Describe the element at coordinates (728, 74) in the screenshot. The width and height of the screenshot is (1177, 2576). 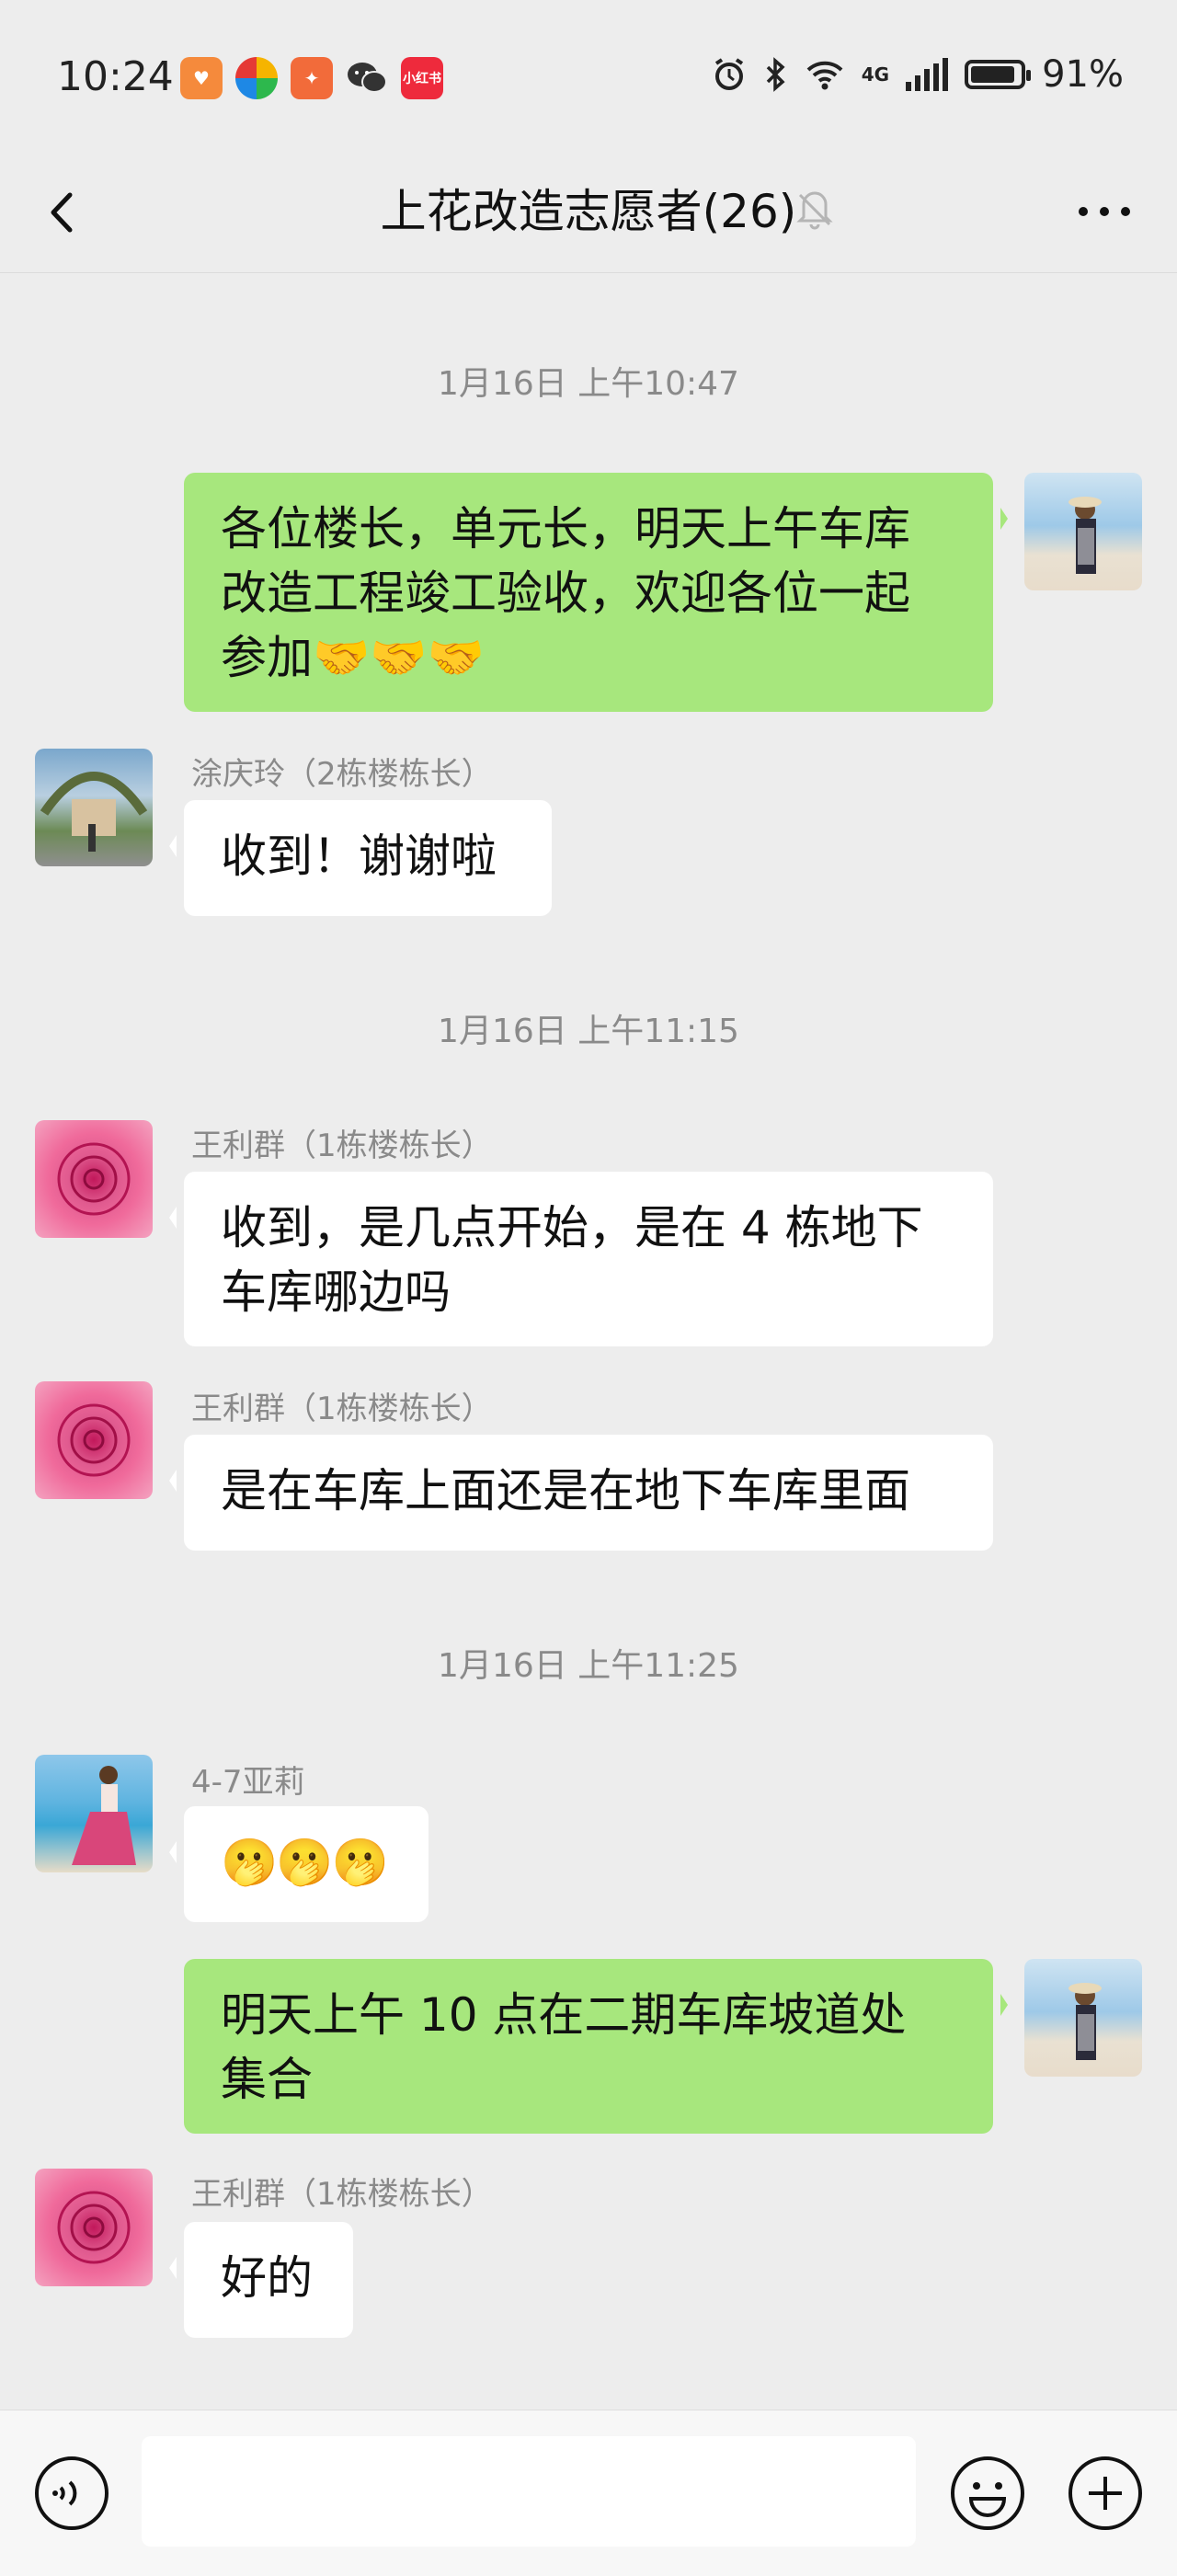
I see `alarm-icon` at that location.